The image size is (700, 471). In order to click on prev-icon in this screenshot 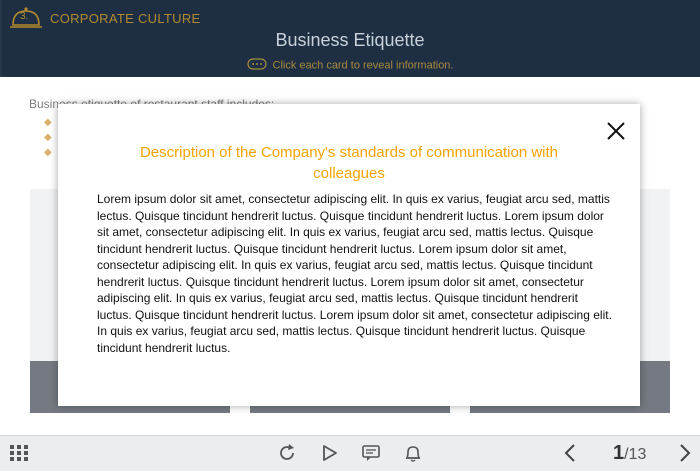, I will do `click(571, 453)`.